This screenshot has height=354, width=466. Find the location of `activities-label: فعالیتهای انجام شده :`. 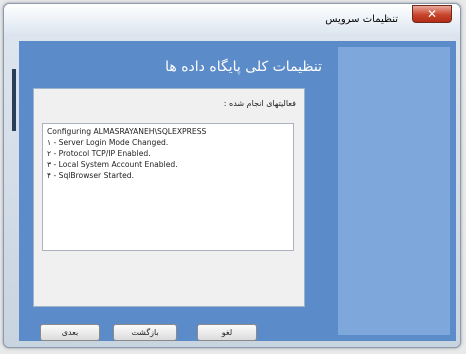

activities-label: فعالیتهای انجام شده : is located at coordinates (259, 103).